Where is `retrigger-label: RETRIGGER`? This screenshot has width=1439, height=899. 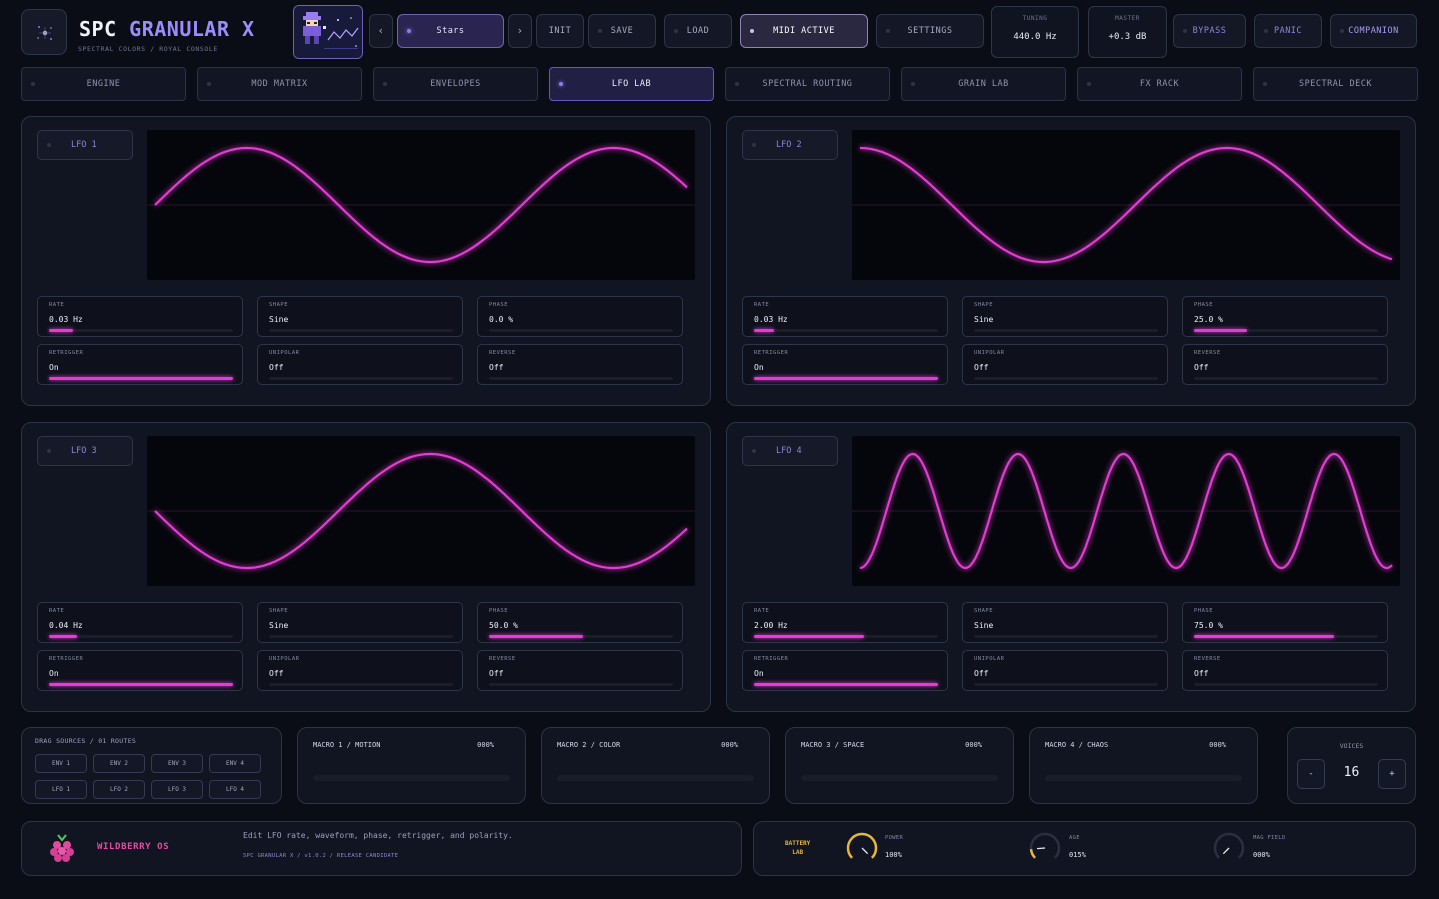 retrigger-label: RETRIGGER is located at coordinates (771, 353).